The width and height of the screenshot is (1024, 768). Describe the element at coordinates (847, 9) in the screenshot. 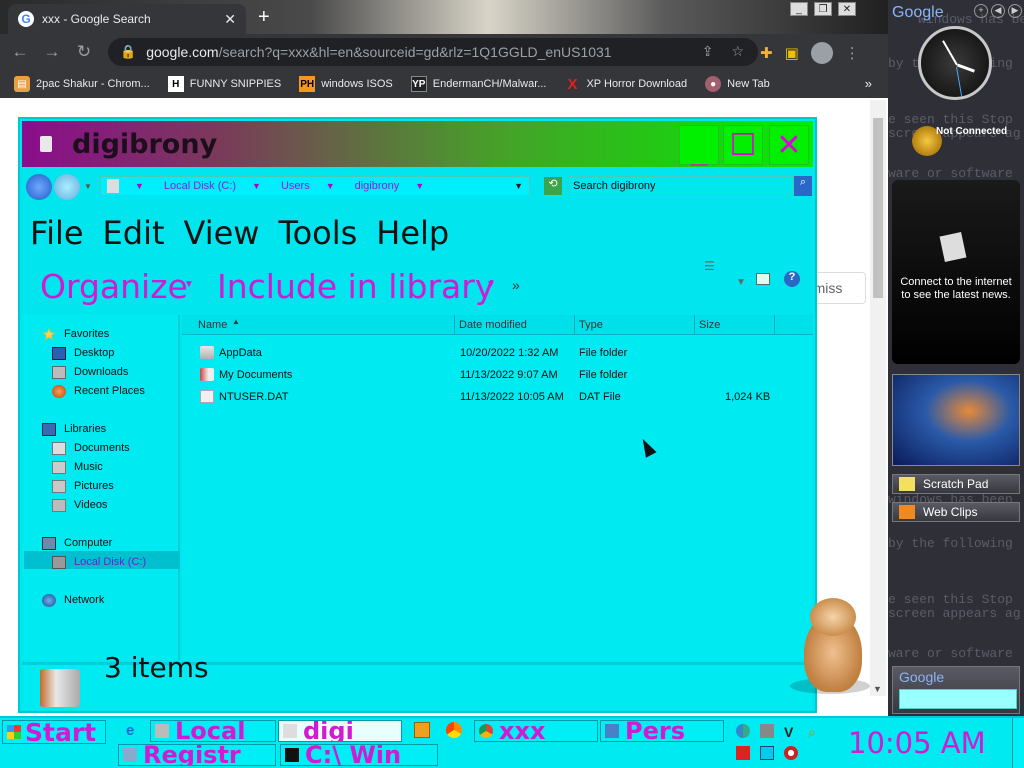

I see `close-icon: ✕` at that location.